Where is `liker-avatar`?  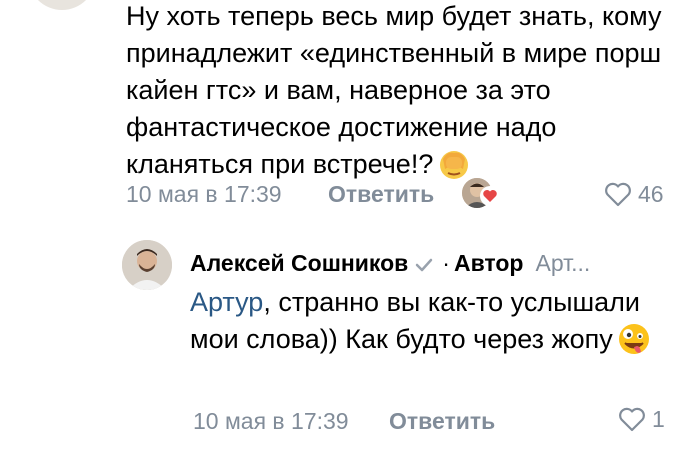 liker-avatar is located at coordinates (481, 195).